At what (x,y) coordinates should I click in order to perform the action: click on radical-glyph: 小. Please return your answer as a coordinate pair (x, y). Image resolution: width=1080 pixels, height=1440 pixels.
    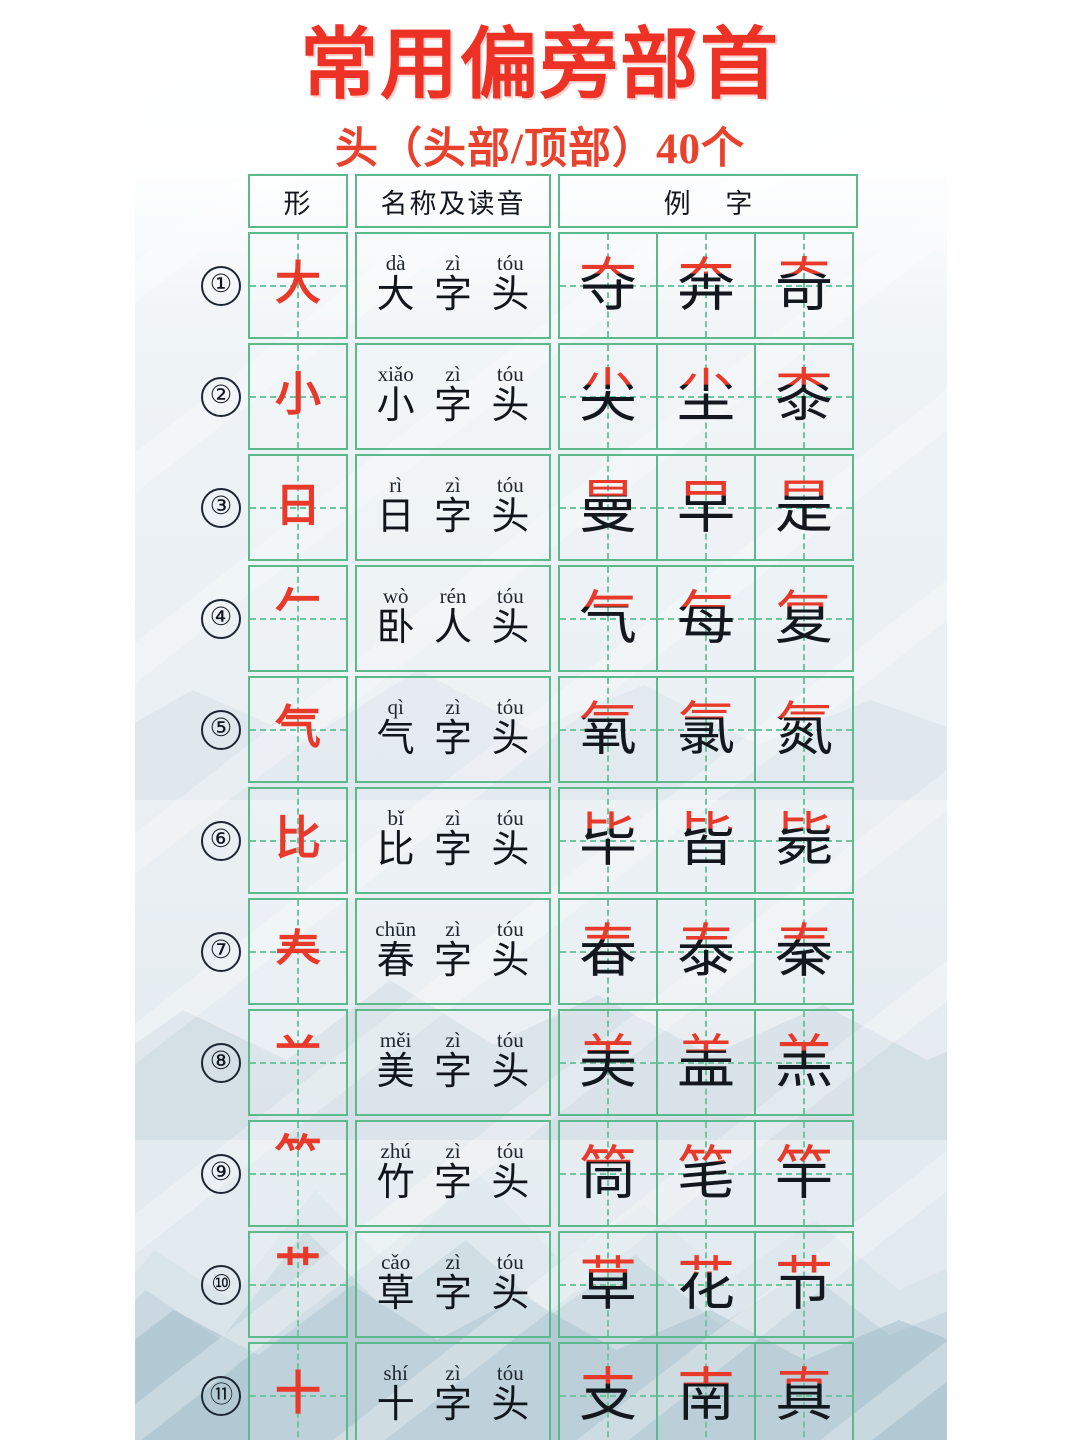
    Looking at the image, I should click on (298, 393).